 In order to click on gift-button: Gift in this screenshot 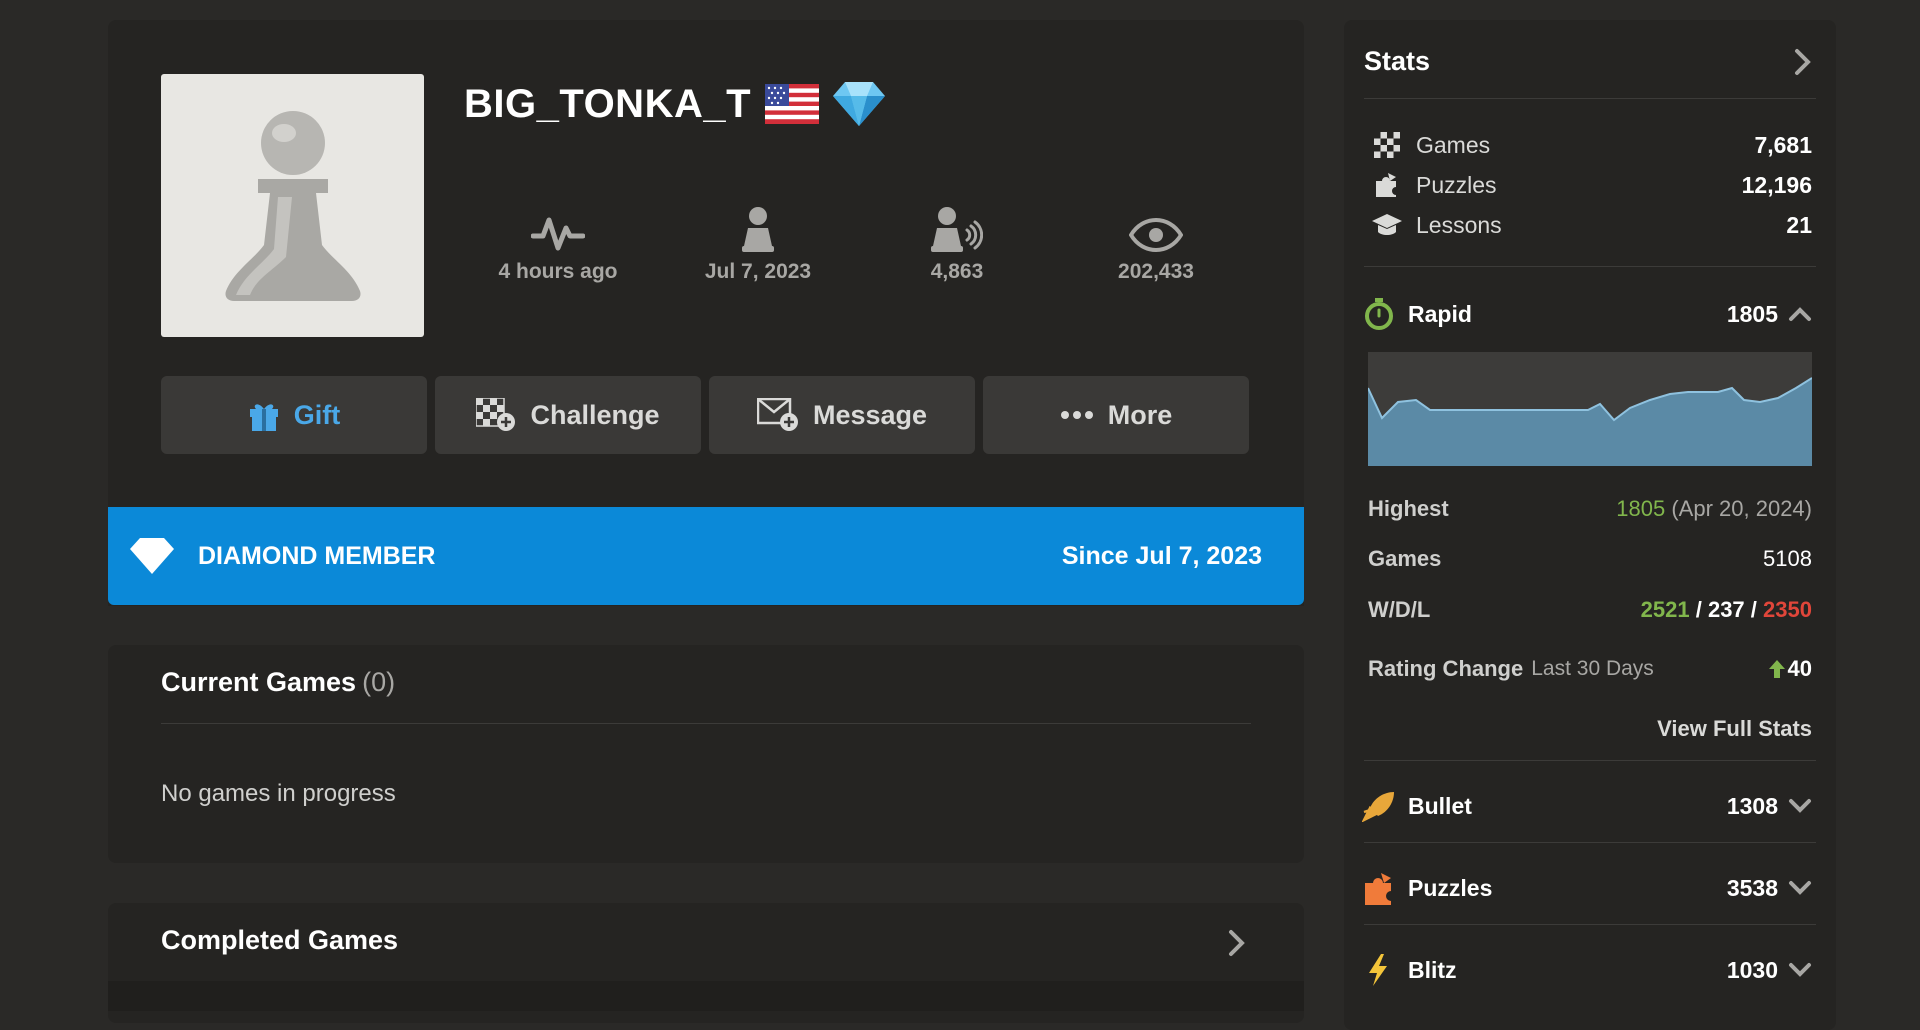, I will do `click(294, 415)`.